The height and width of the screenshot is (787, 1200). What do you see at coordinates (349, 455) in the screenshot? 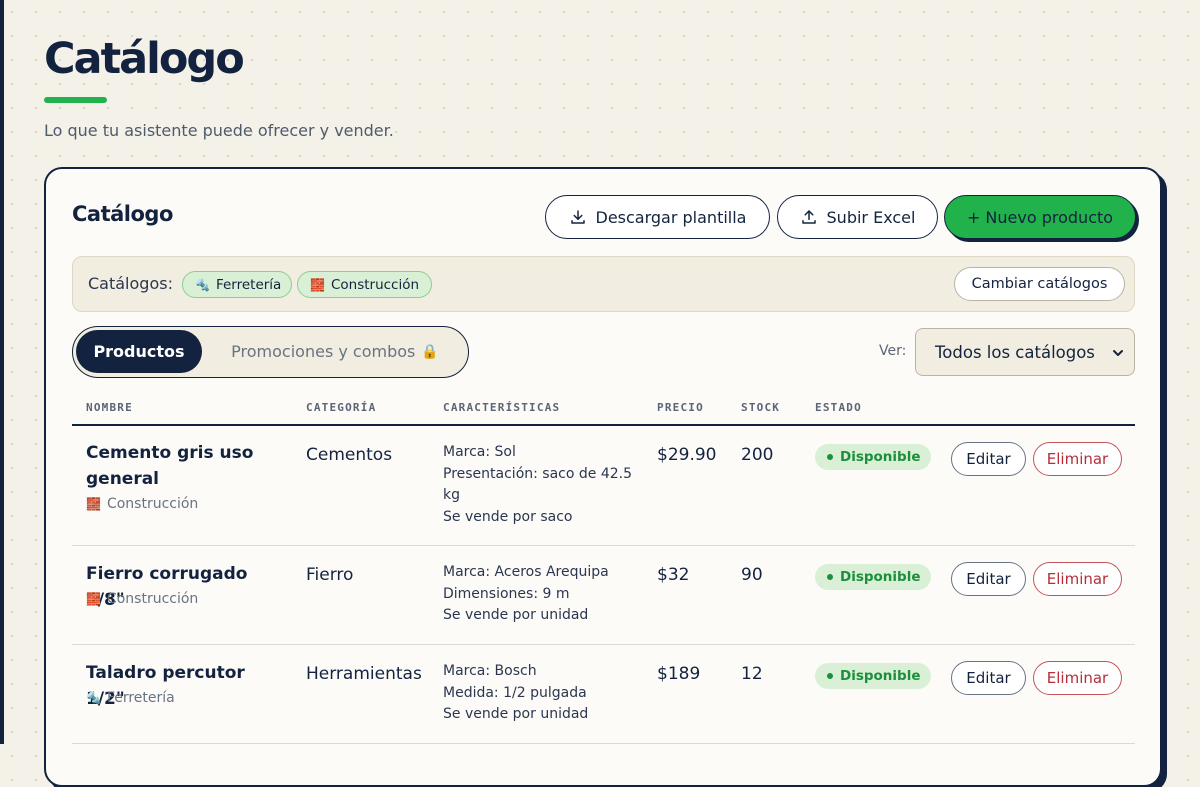
I see `product-category: Cementos` at bounding box center [349, 455].